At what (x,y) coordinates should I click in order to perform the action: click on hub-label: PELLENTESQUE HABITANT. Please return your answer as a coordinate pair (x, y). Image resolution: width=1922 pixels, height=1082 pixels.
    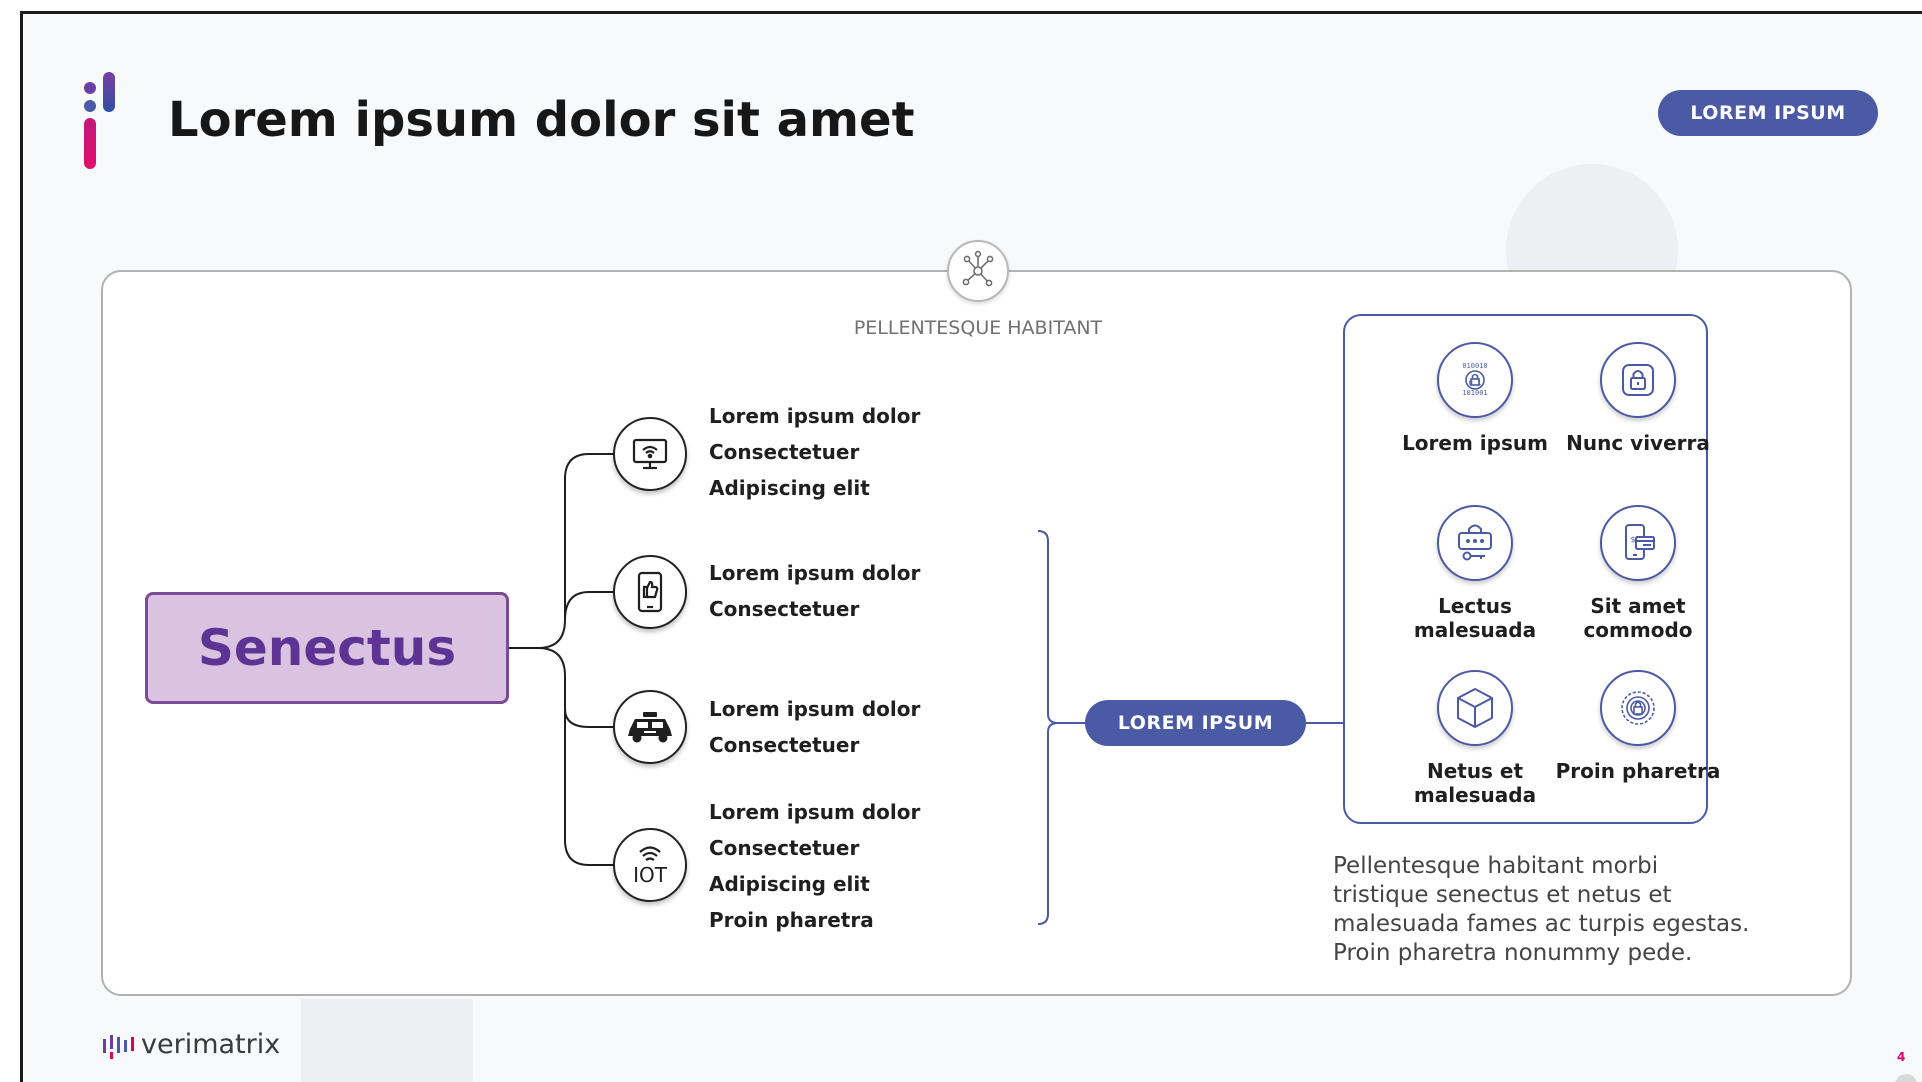
    Looking at the image, I should click on (978, 328).